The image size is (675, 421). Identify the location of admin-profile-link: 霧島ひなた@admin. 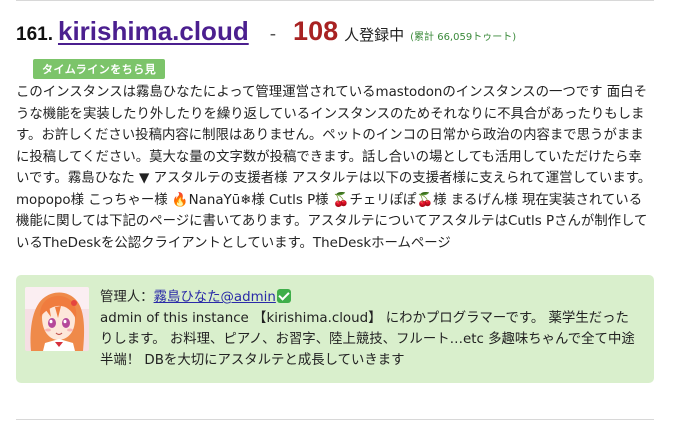
(215, 297).